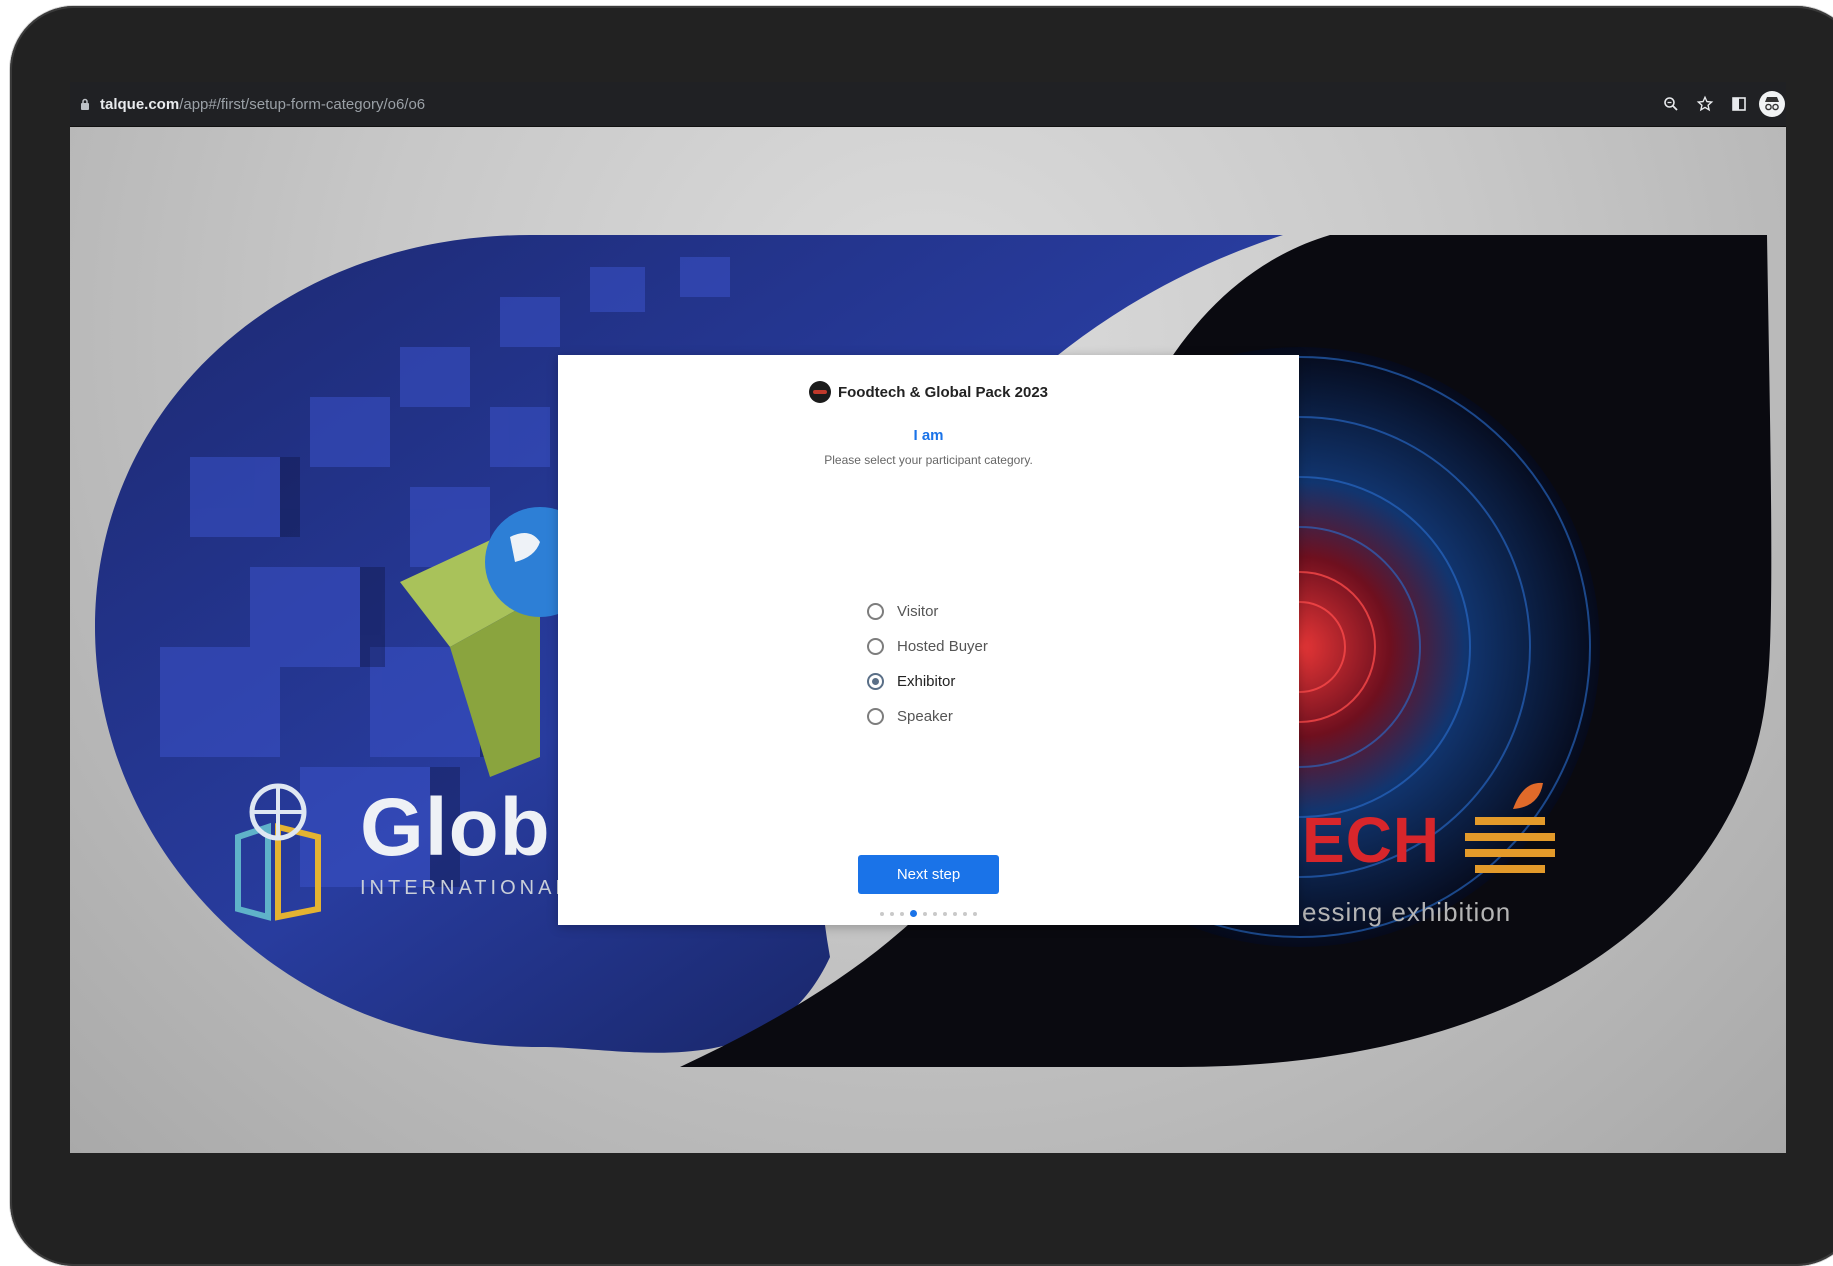 The image size is (1833, 1266). I want to click on radio-hosted-buyer, so click(875, 646).